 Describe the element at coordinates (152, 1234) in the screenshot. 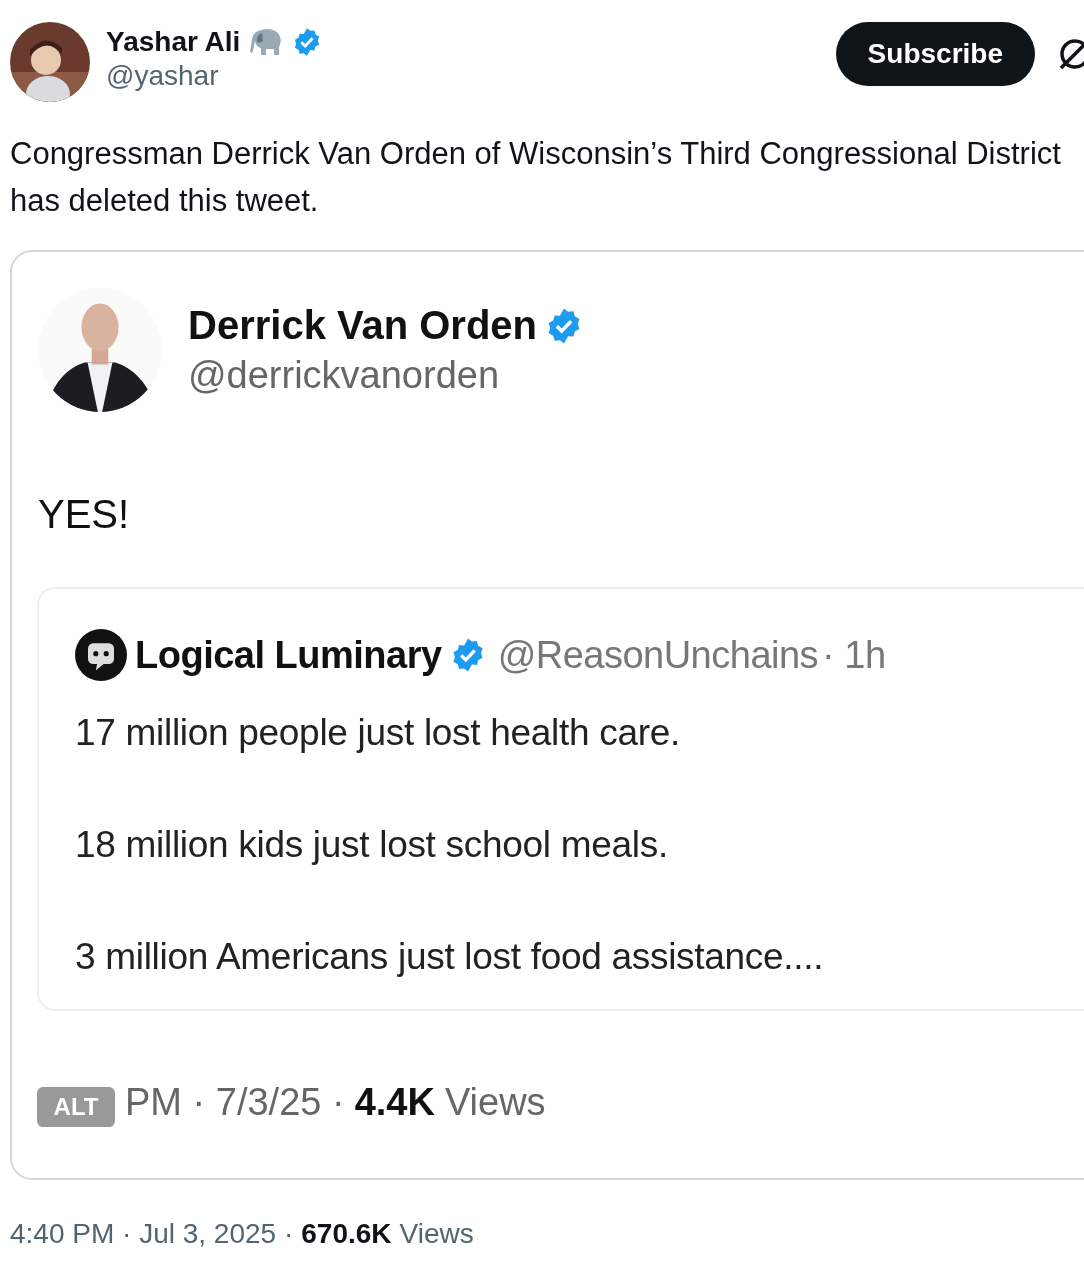

I see `post-time: 4:40 PM · Jul 3, 2025 ·` at that location.